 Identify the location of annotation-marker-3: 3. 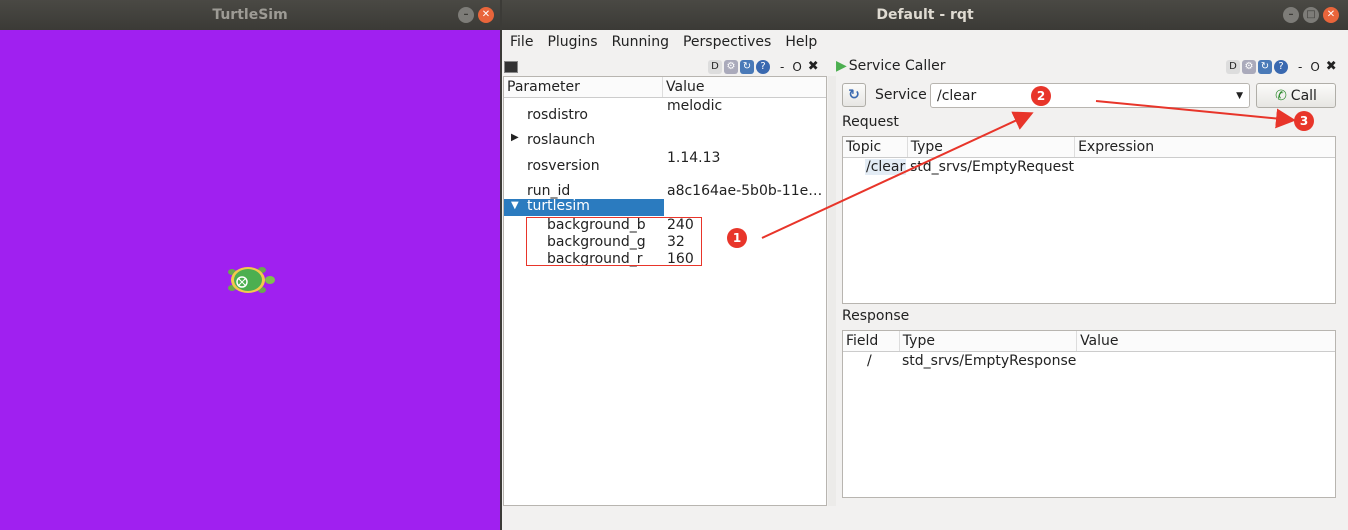
(1304, 121).